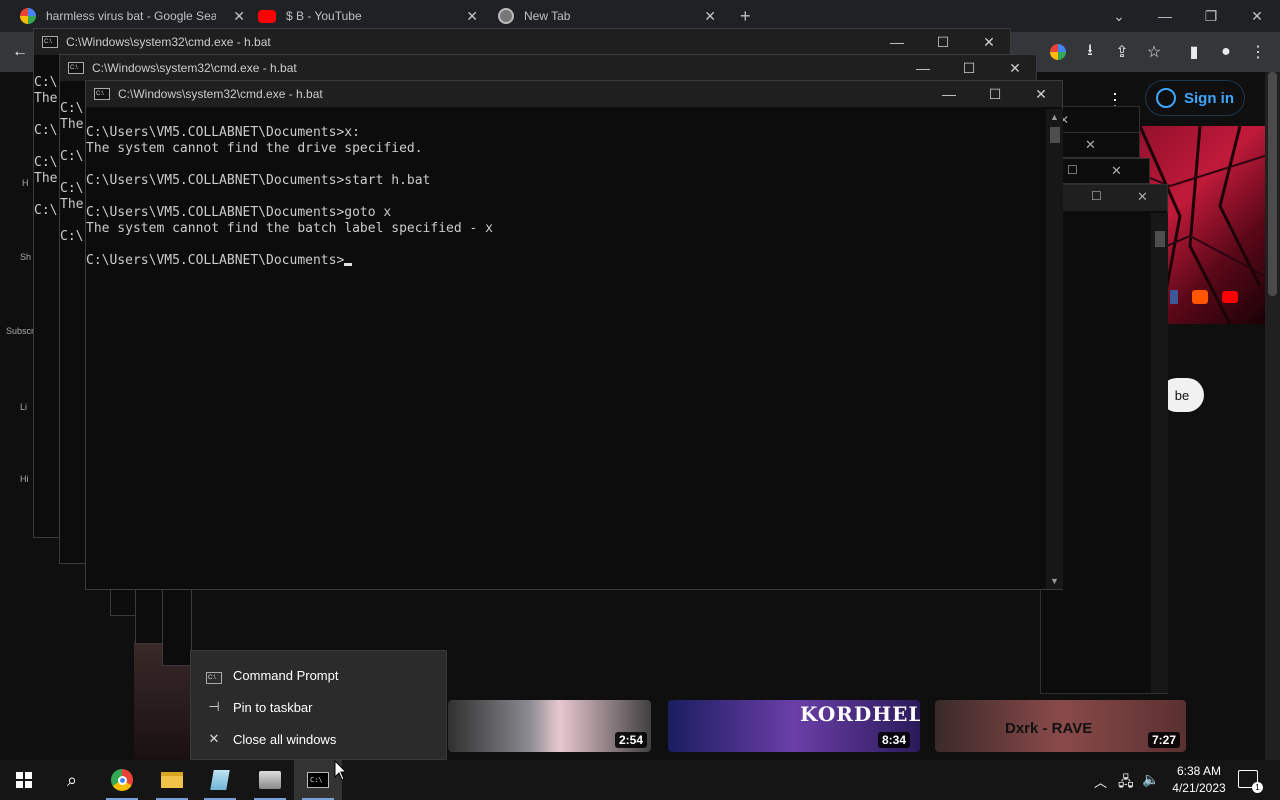 The width and height of the screenshot is (1280, 800). What do you see at coordinates (1200, 297) in the screenshot?
I see `soundcloud-icon` at bounding box center [1200, 297].